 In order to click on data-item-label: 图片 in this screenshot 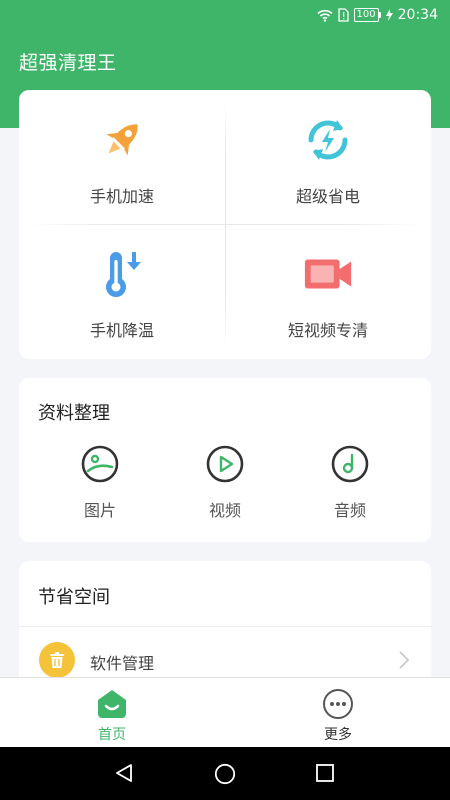, I will do `click(99, 510)`.